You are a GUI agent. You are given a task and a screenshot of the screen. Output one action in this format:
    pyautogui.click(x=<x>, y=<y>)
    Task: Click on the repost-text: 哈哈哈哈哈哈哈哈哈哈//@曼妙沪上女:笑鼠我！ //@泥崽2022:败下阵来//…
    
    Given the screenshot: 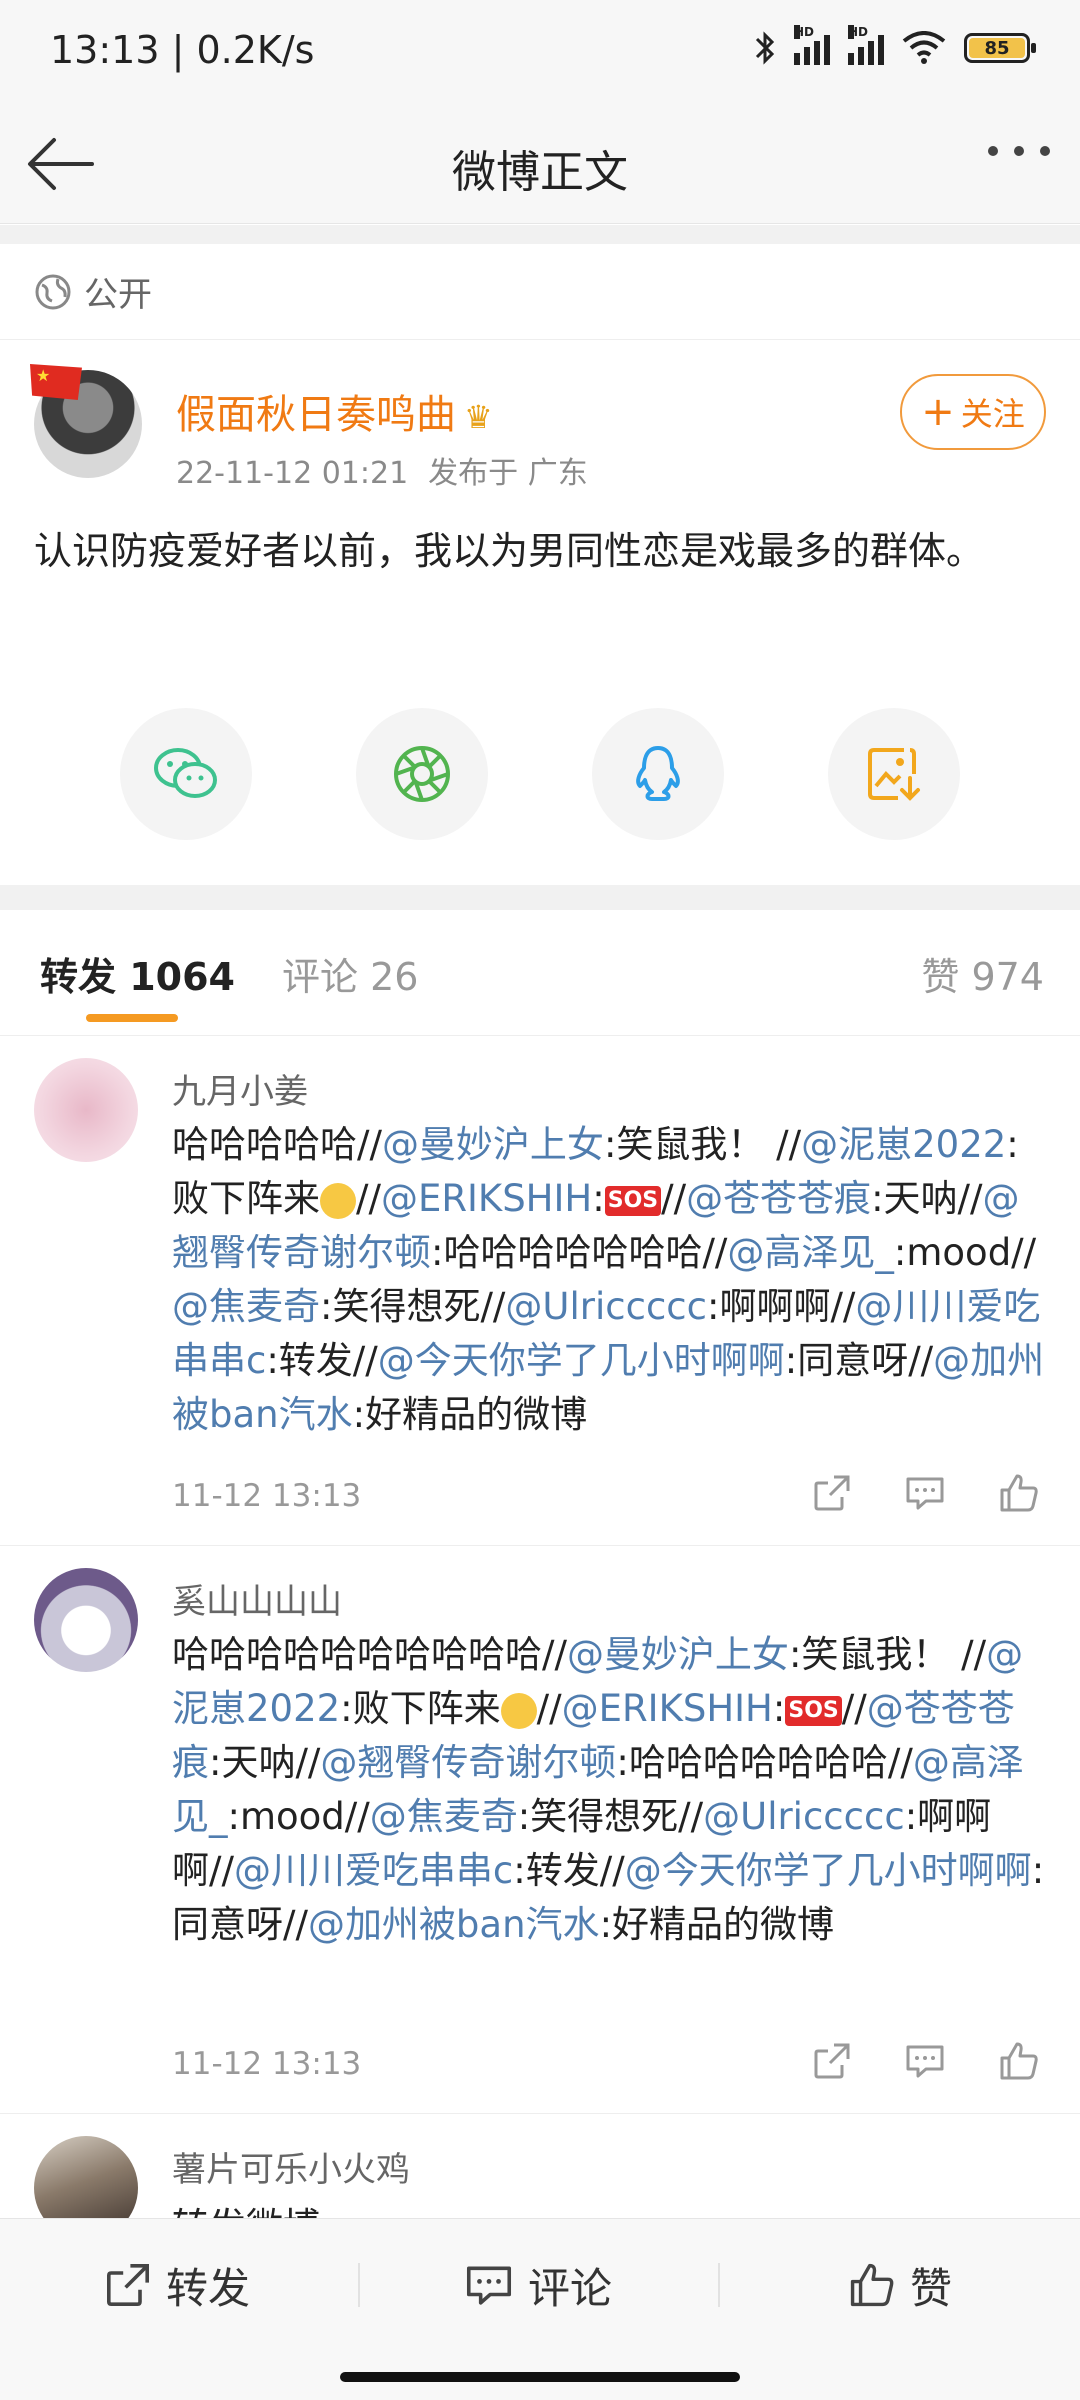 What is the action you would take?
    pyautogui.click(x=612, y=1790)
    